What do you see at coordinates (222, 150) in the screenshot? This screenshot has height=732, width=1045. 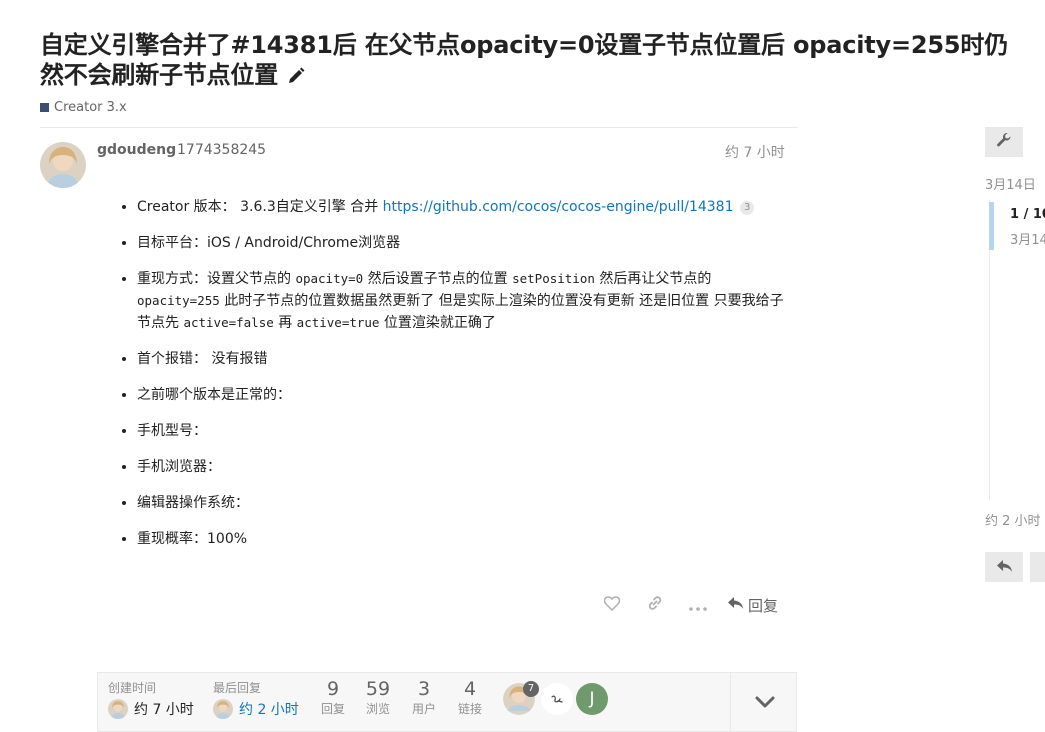 I see `post-user-id: 1774358245` at bounding box center [222, 150].